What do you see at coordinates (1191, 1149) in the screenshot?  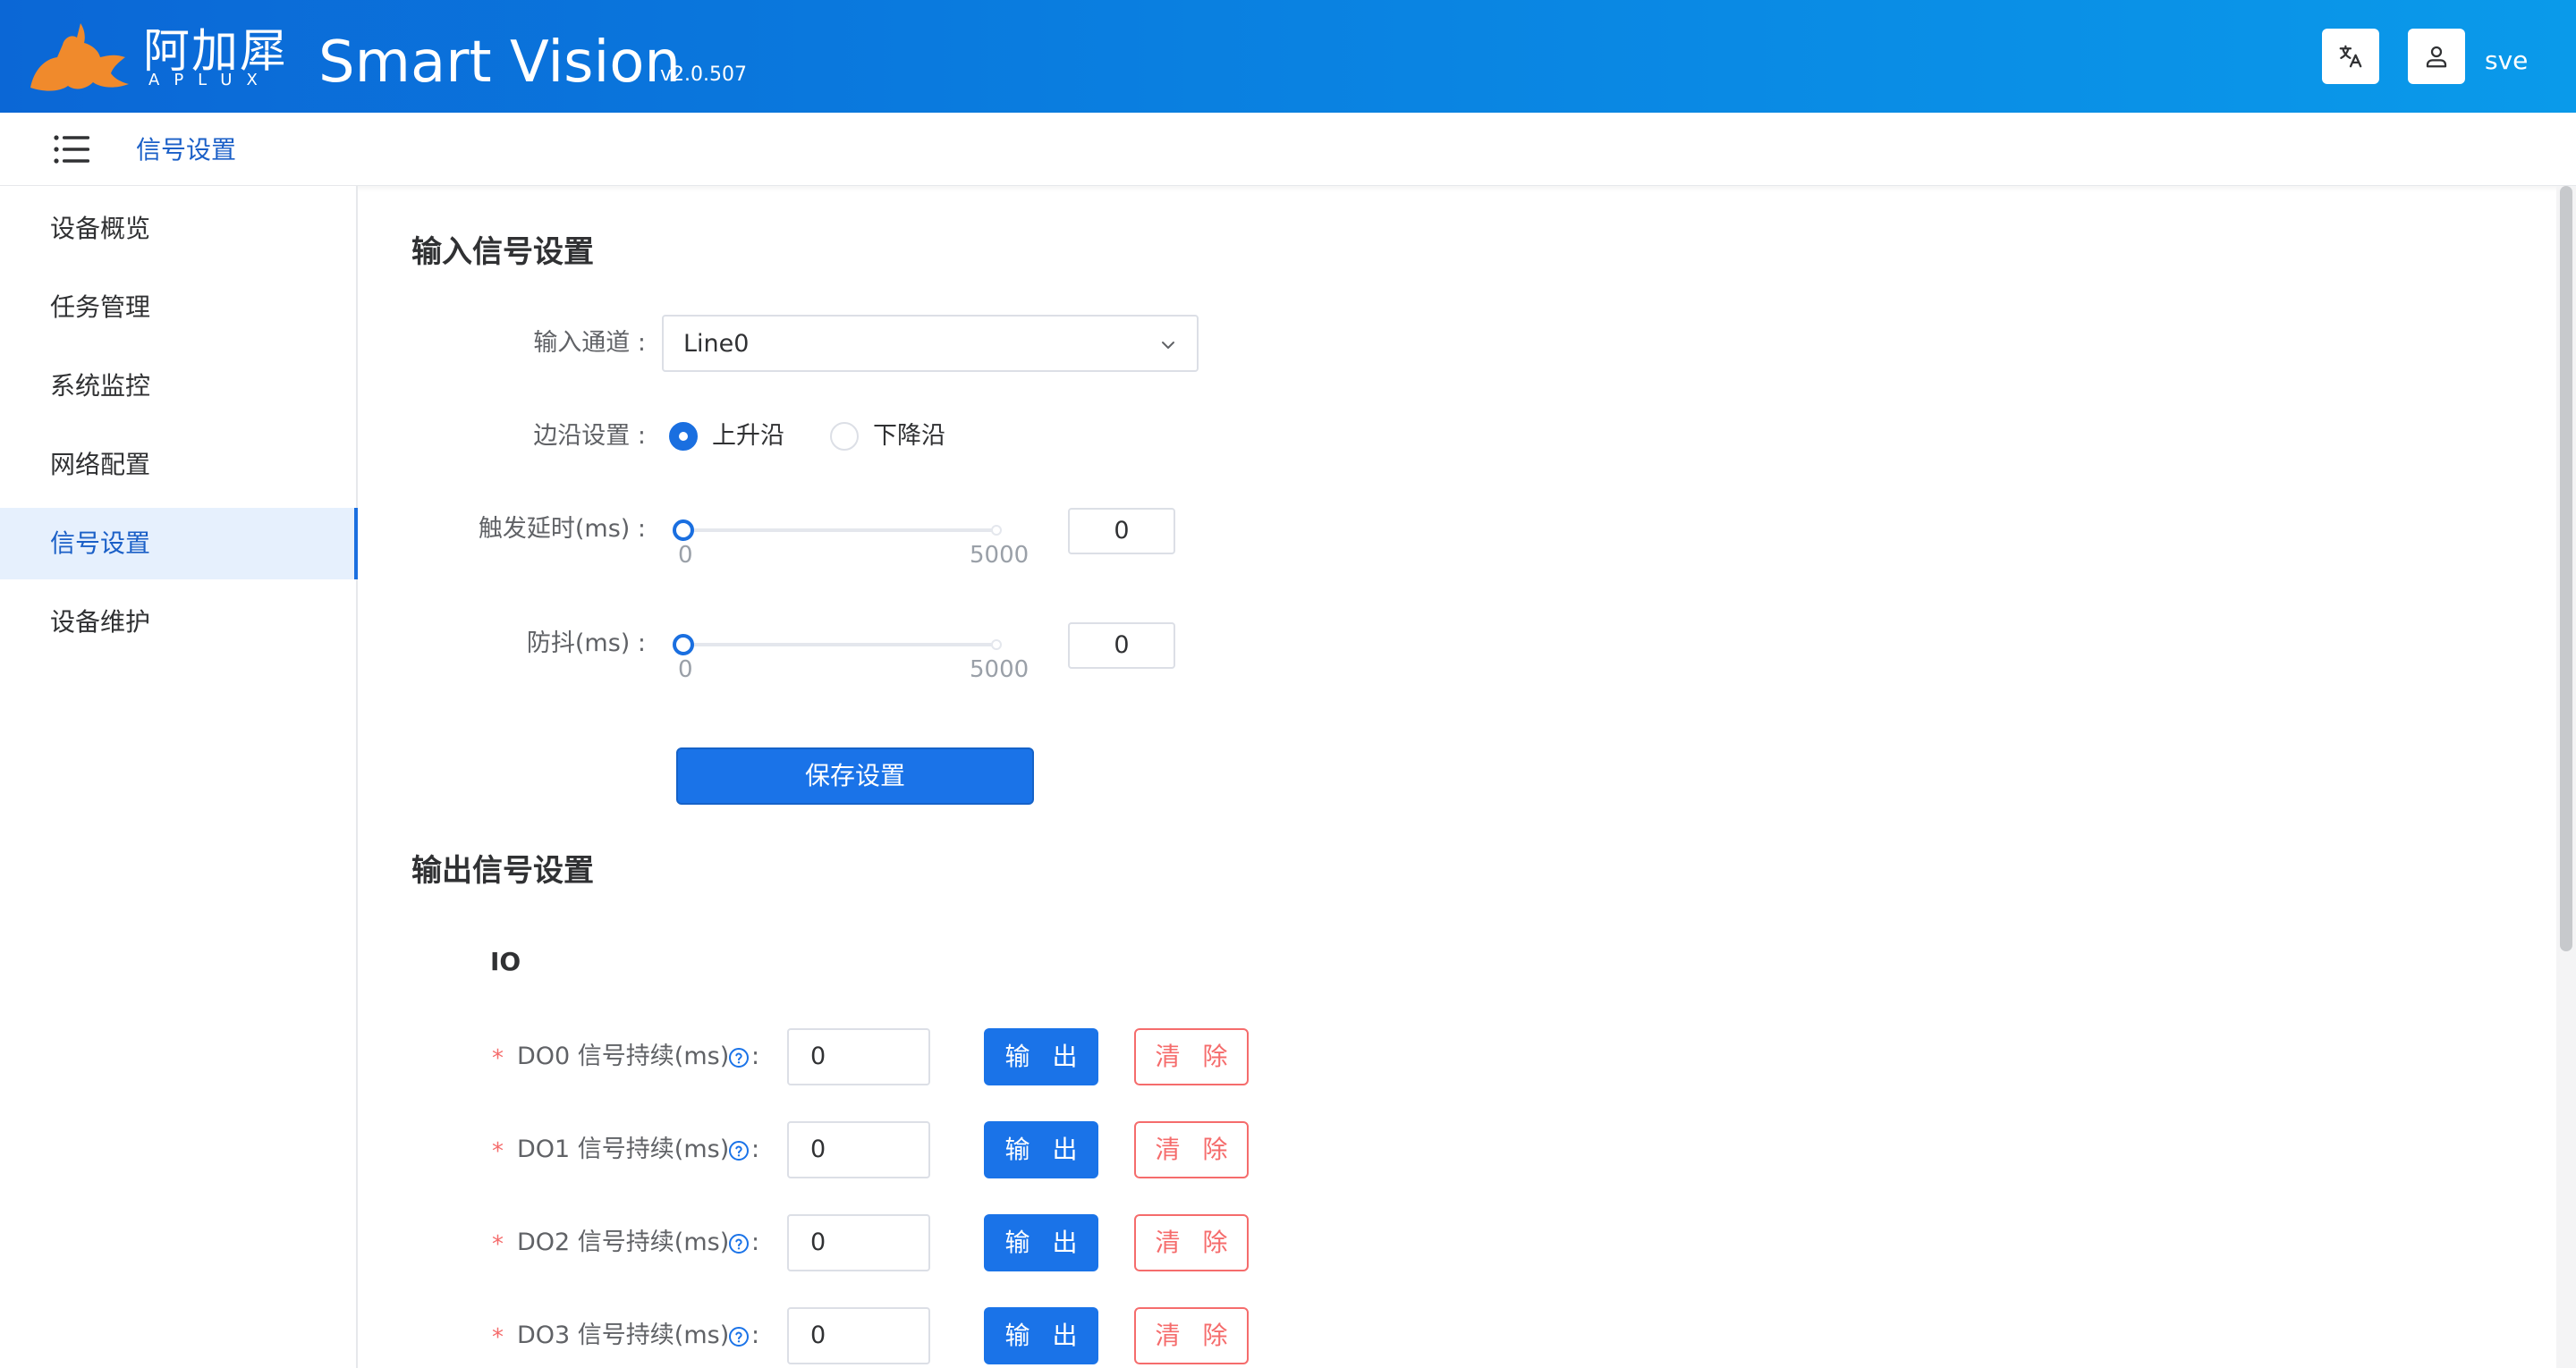 I see `do1-clear-button: 清 除` at bounding box center [1191, 1149].